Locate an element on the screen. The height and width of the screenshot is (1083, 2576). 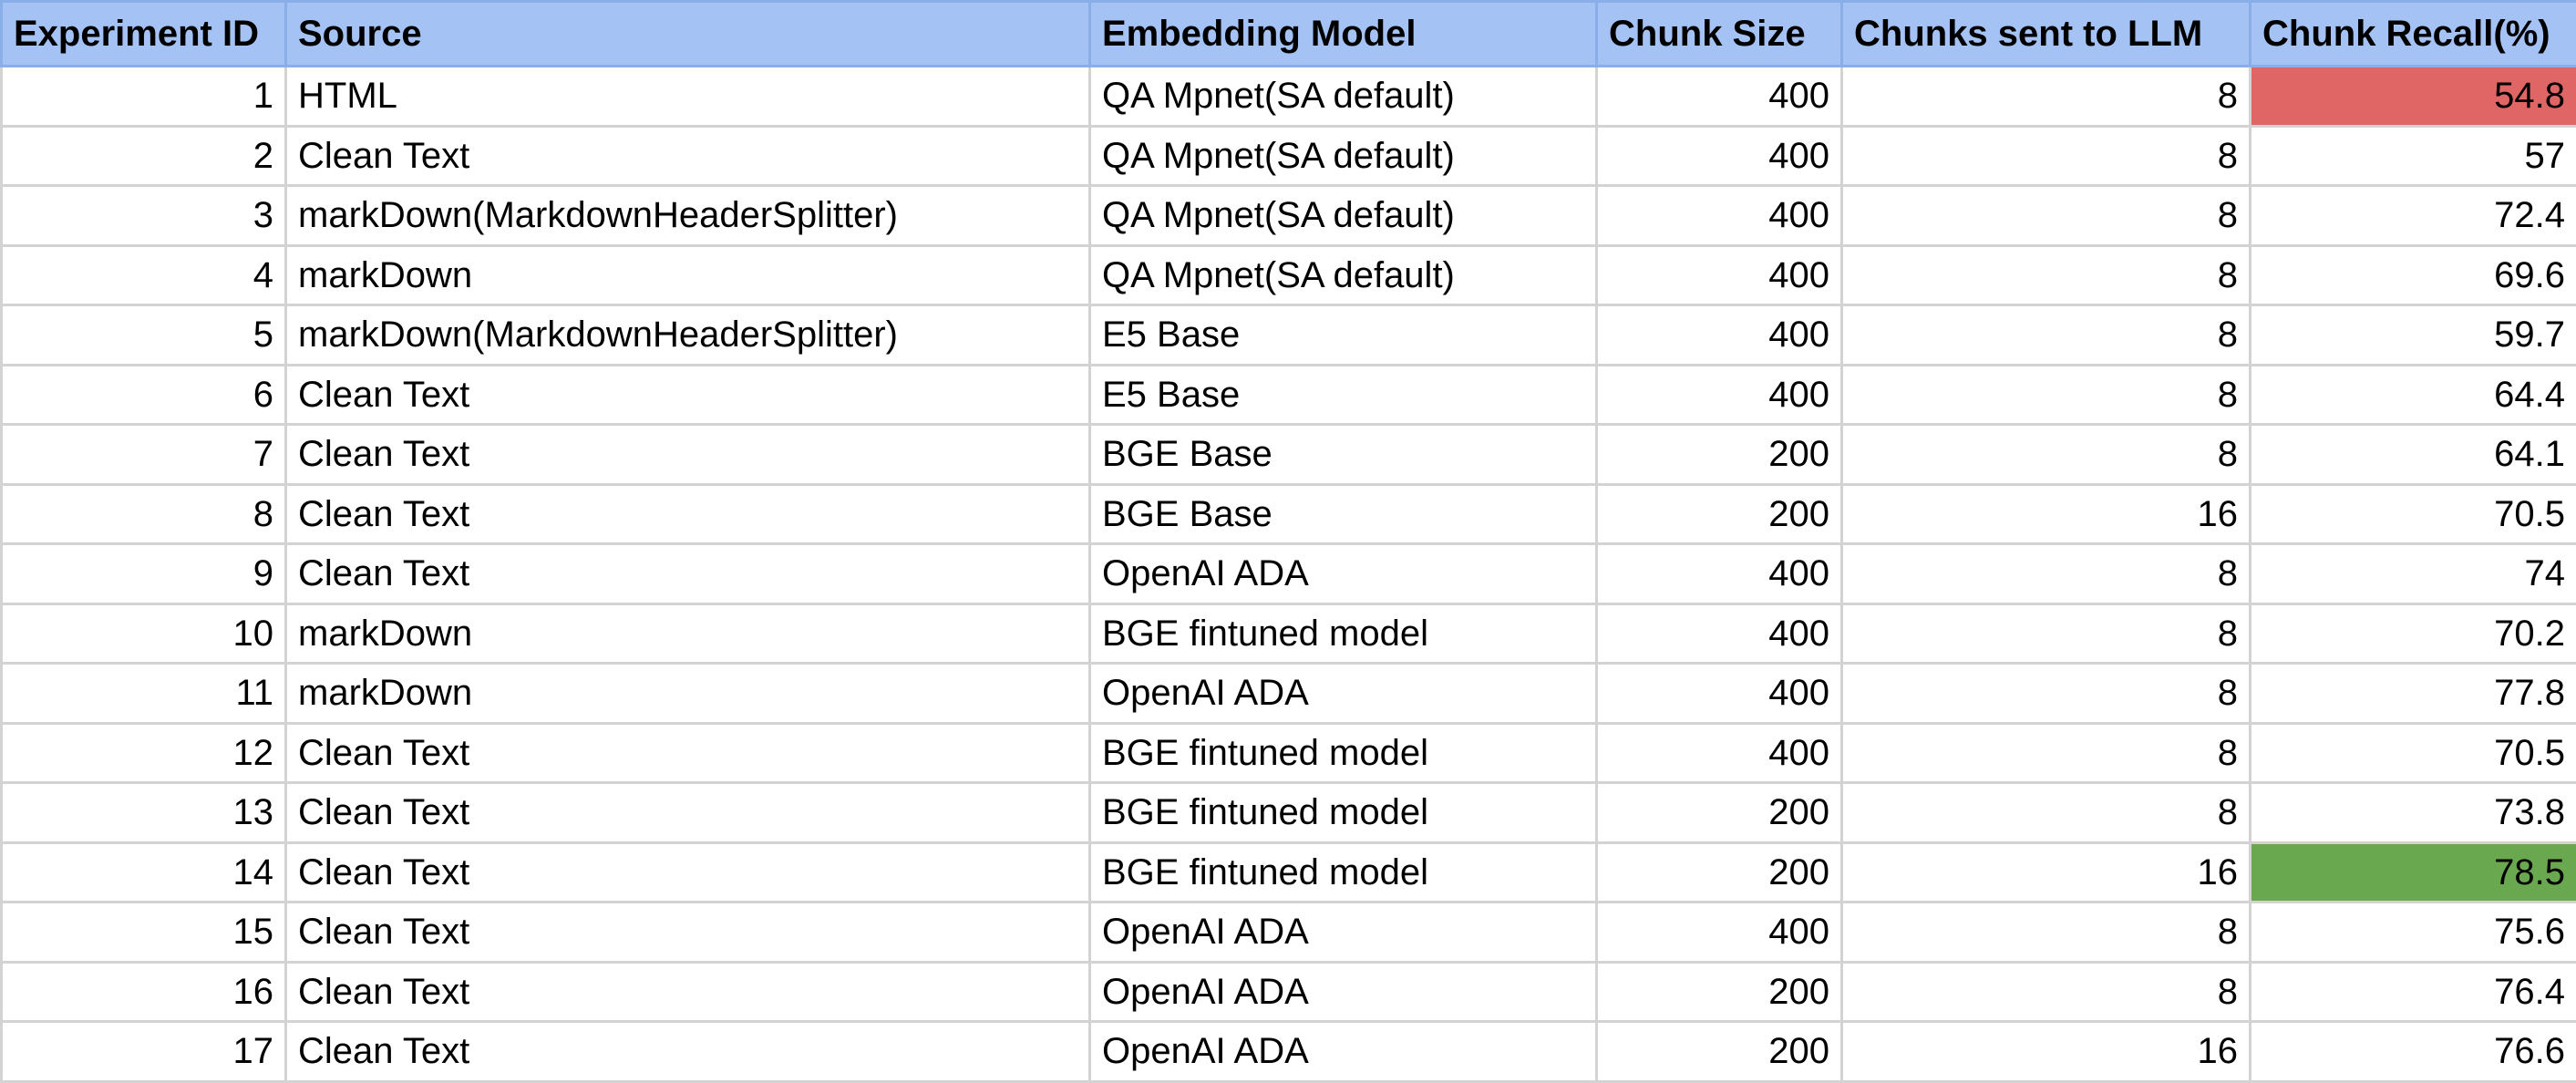
cell-chunk-recall: 59.7 is located at coordinates (2412, 335).